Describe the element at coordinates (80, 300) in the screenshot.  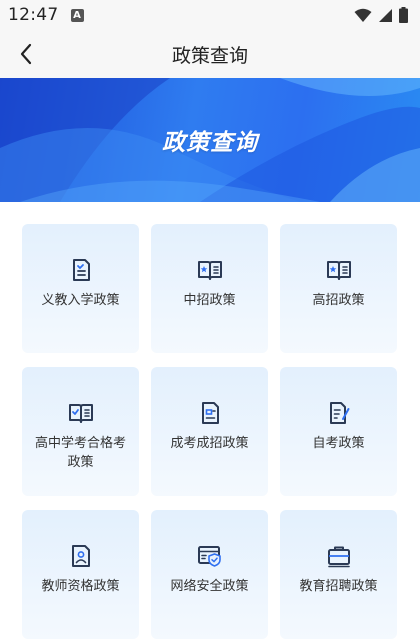
I see `card-label: 义教入学政策` at that location.